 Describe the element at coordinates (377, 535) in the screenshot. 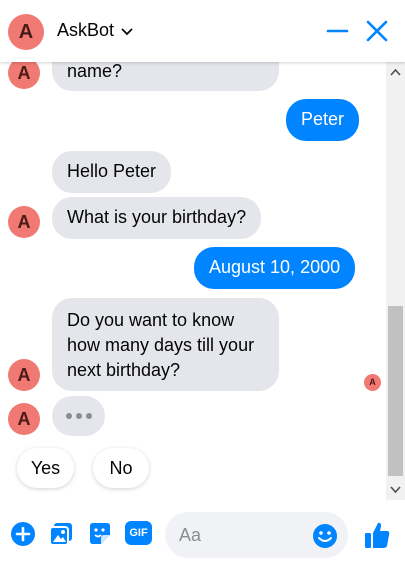

I see `thumbs-up-icon` at that location.